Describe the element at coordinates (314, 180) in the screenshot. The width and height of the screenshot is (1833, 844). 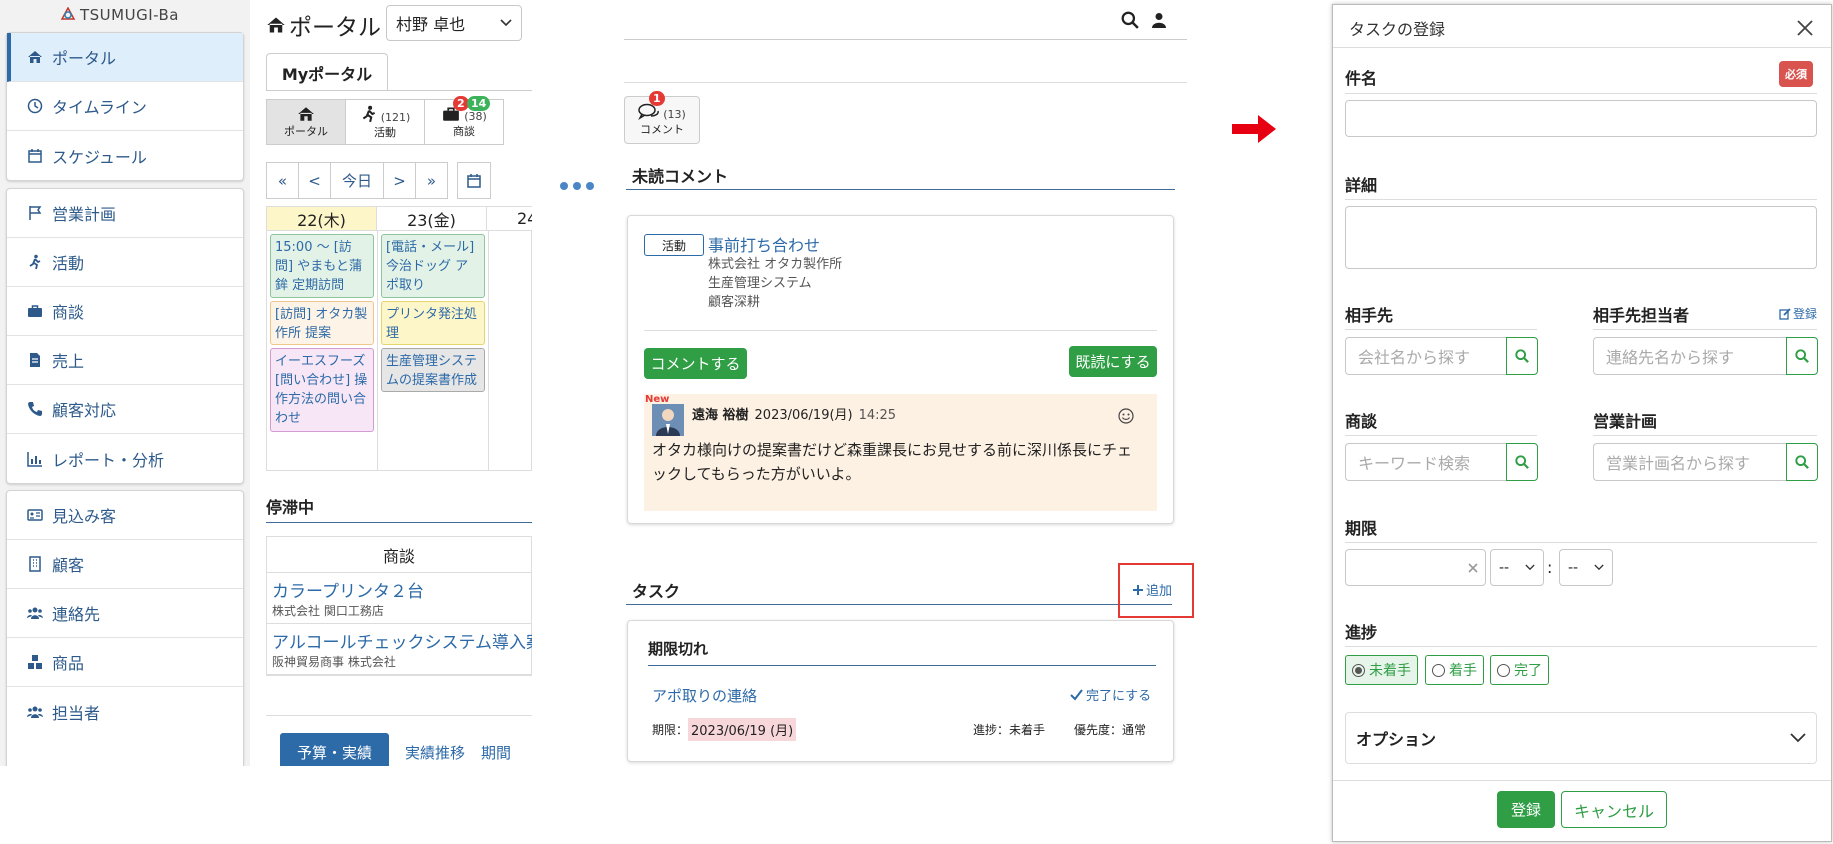
I see `nav-prev-button: <` at that location.